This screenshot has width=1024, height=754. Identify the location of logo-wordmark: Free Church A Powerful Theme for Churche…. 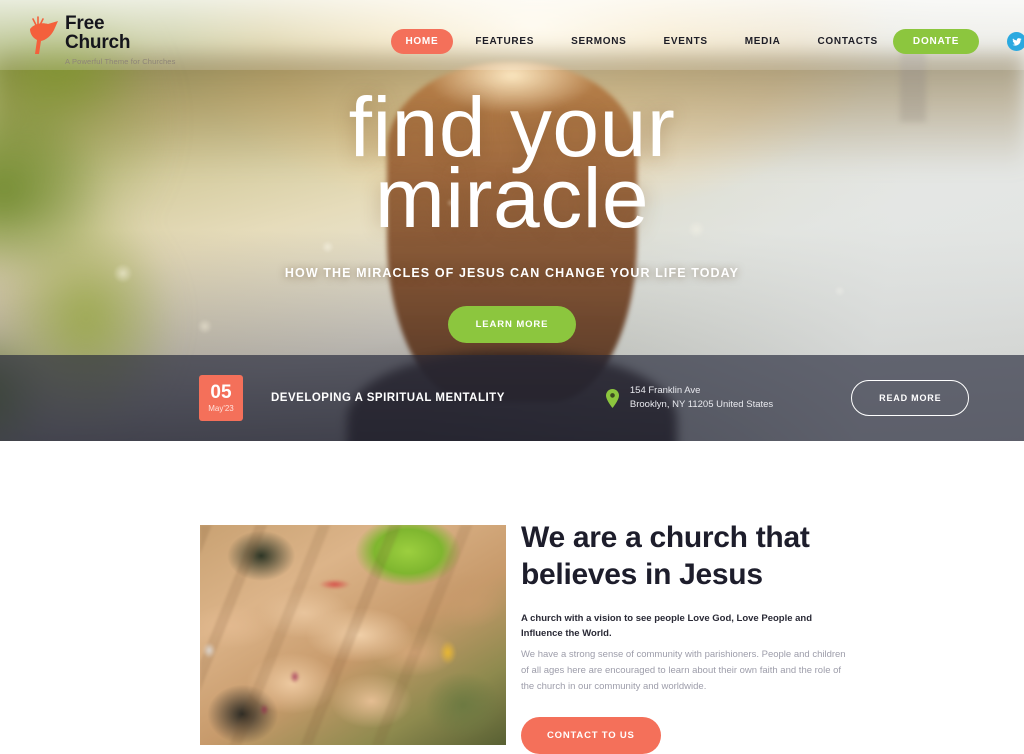
(120, 40).